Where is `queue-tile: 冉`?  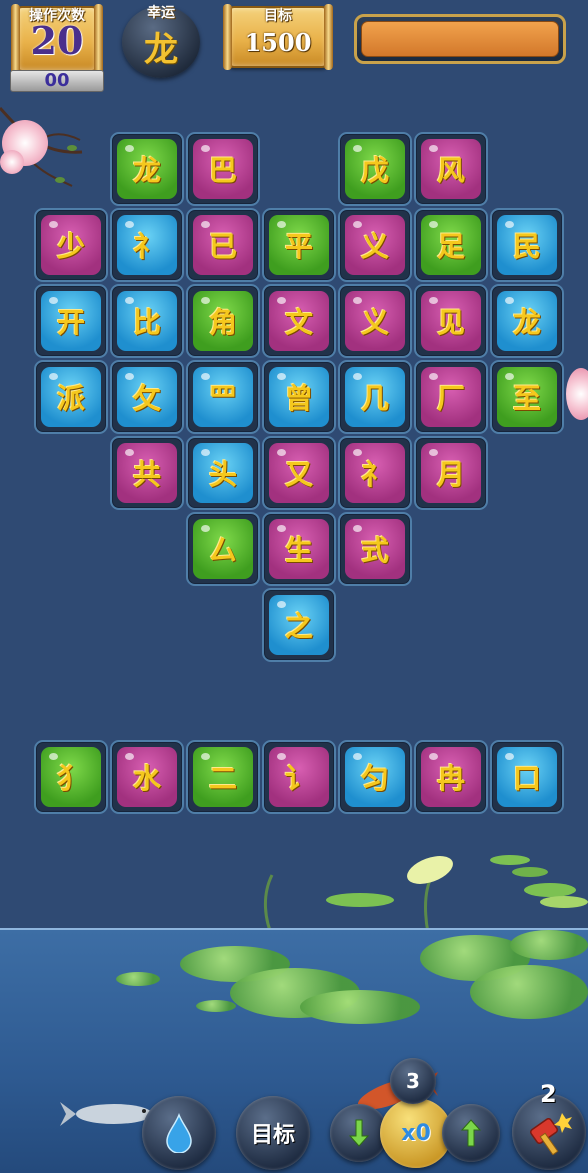 queue-tile: 冉 is located at coordinates (451, 777).